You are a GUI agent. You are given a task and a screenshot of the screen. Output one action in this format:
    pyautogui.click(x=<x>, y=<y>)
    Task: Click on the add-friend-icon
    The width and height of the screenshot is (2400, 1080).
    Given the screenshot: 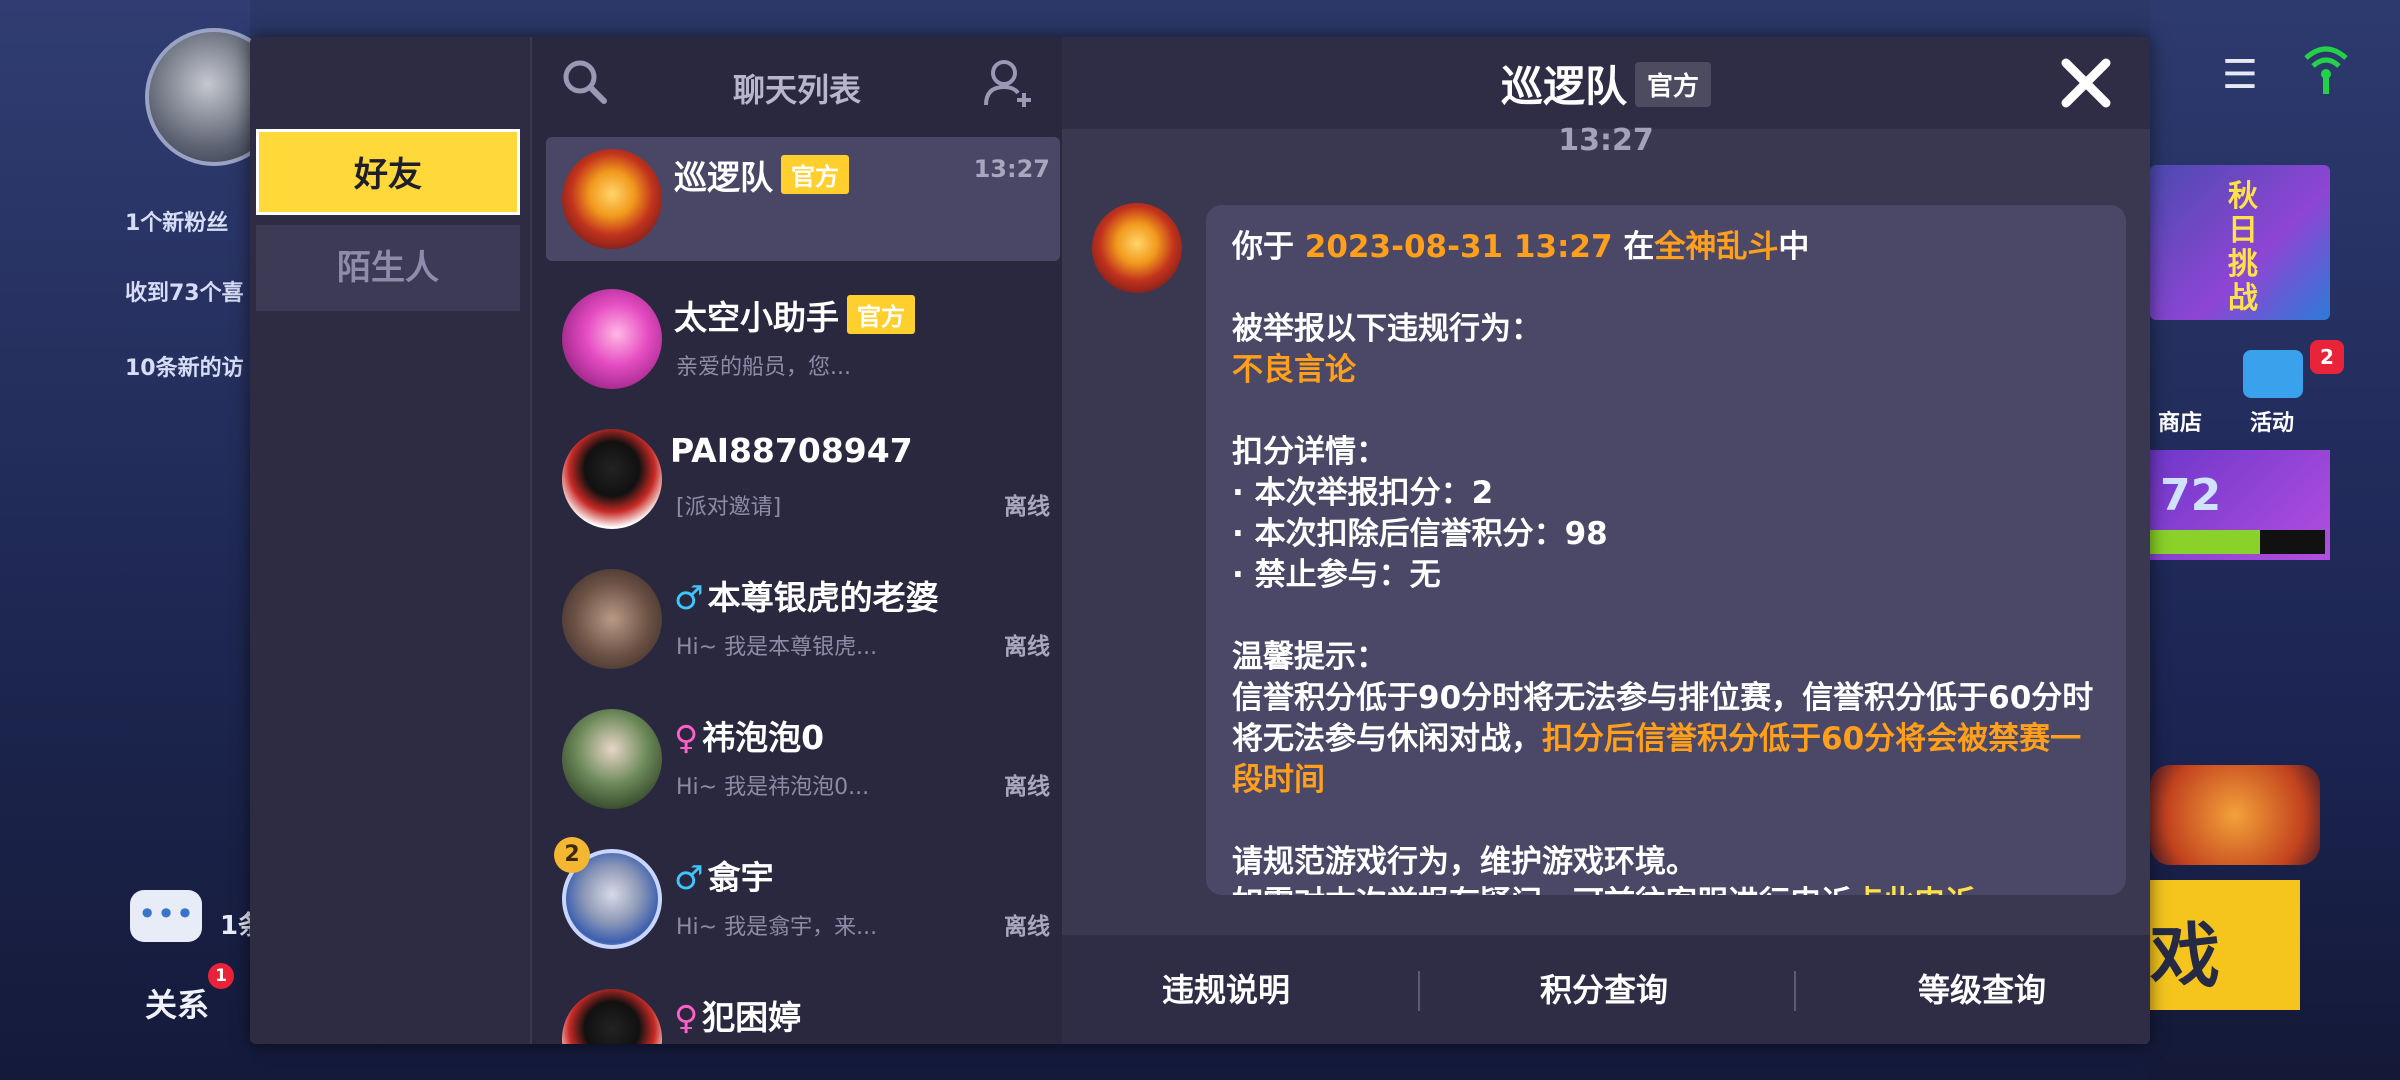 What is the action you would take?
    pyautogui.click(x=1008, y=83)
    